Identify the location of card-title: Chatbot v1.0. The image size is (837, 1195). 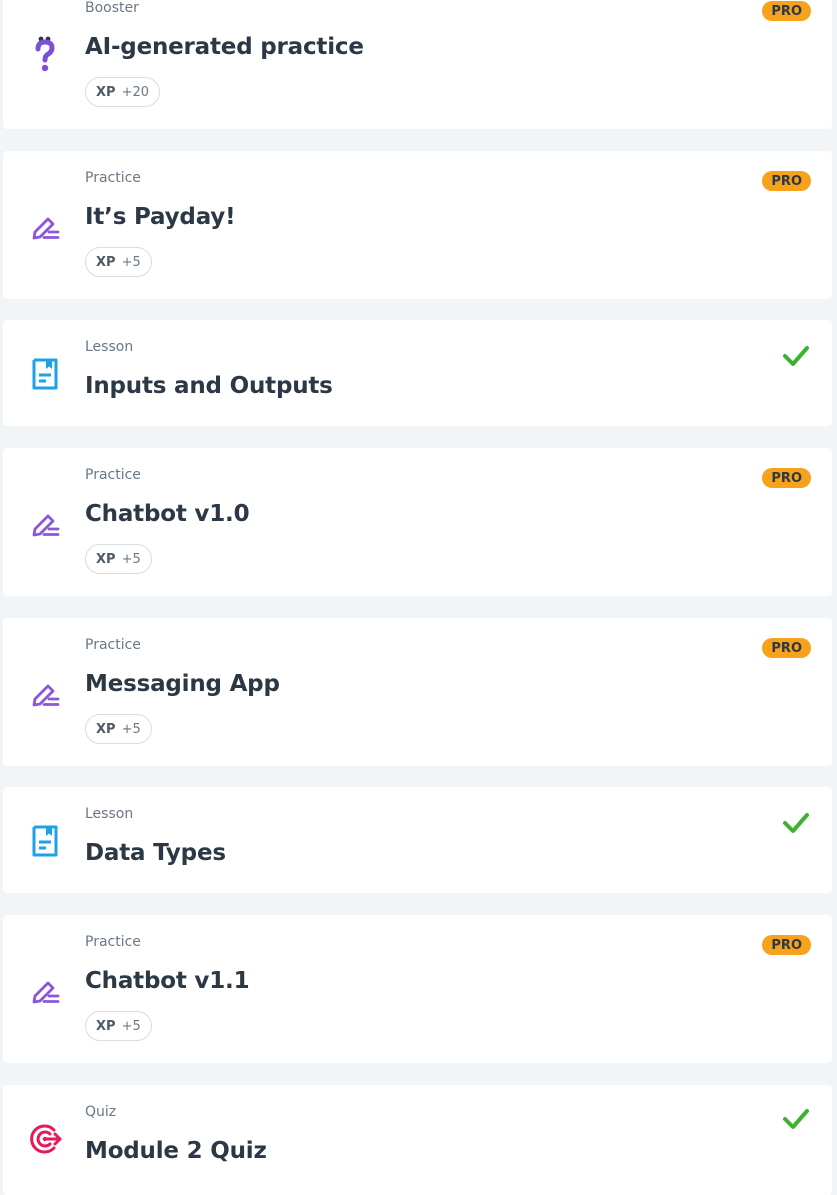
(167, 514).